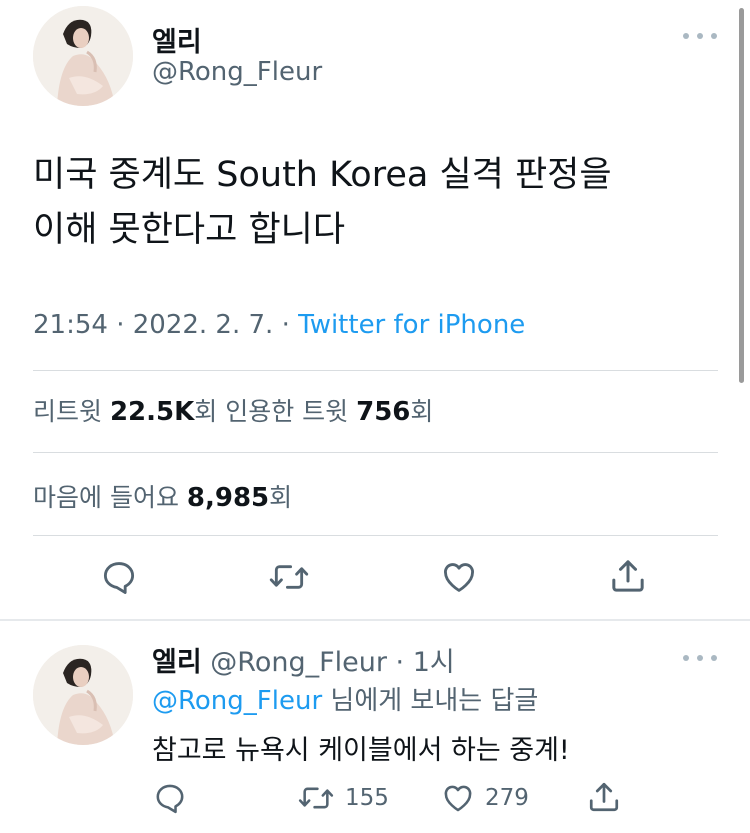 This screenshot has height=833, width=750. I want to click on tweet-metadata: 21:54 · 2022. 2. 7. · Twitter for iPhone, so click(279, 325).